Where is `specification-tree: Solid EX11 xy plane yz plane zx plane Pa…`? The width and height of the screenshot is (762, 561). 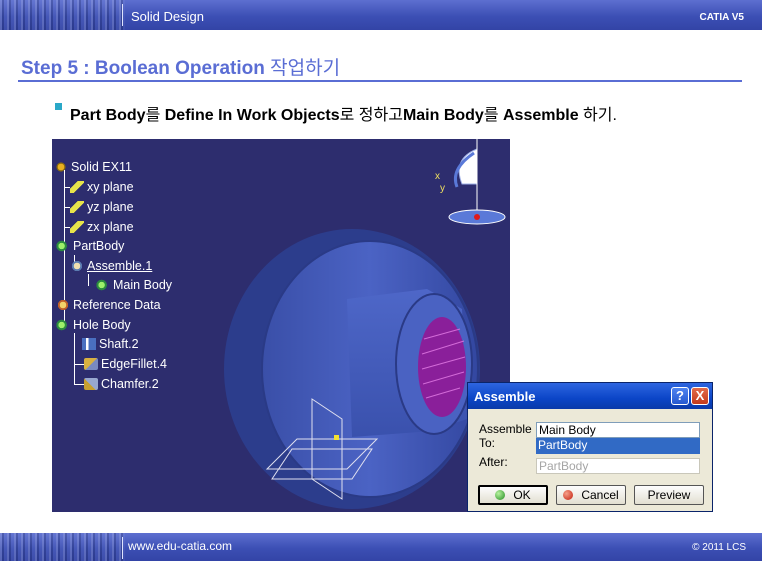 specification-tree: Solid EX11 xy plane yz plane zx plane Pa… is located at coordinates (152, 269).